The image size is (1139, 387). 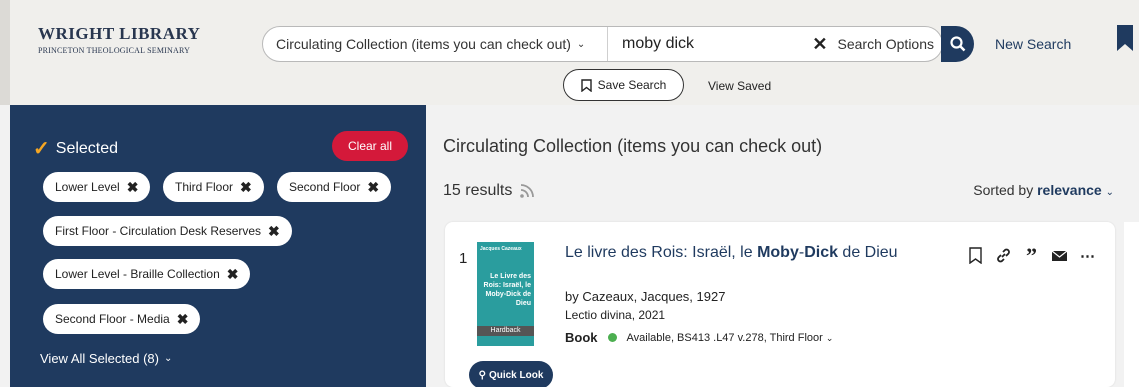 I want to click on chip-label: Third Floor, so click(x=204, y=187).